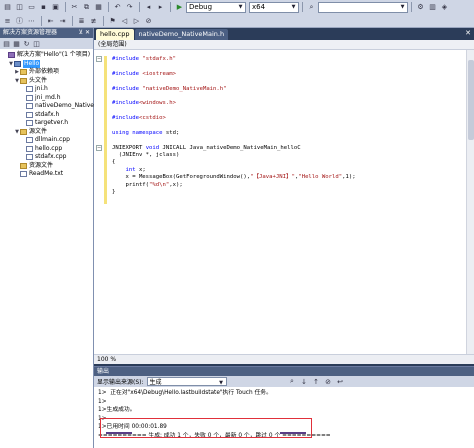 Image resolution: width=474 pixels, height=448 pixels. What do you see at coordinates (179, 7) in the screenshot?
I see `start-debug-icon: ▶` at bounding box center [179, 7].